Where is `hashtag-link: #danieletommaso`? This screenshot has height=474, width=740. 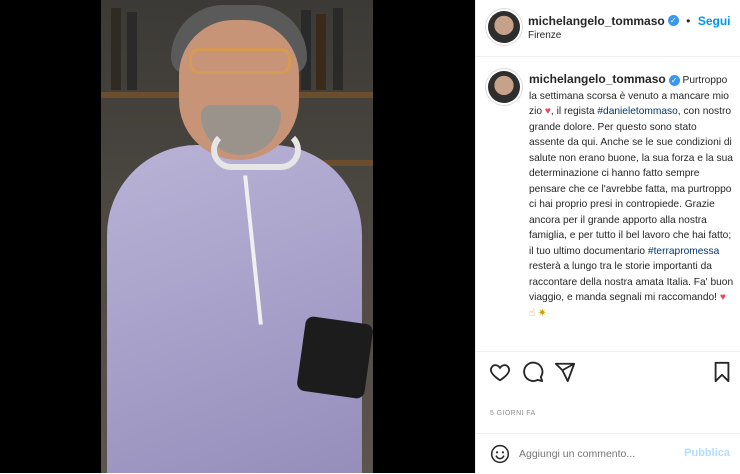
hashtag-link: #danieletommaso is located at coordinates (637, 111).